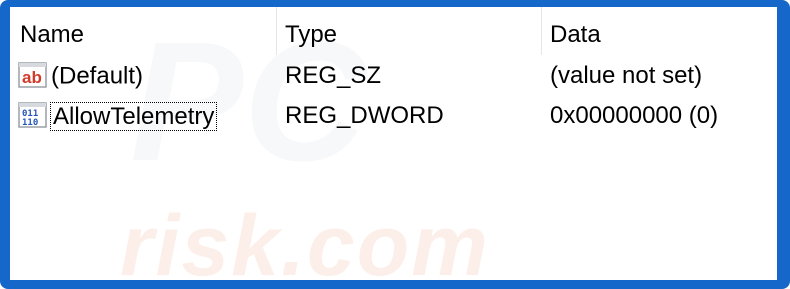 Image resolution: width=790 pixels, height=289 pixels. I want to click on value-name-cell: 011 110 AllowTelemetry, so click(118, 116).